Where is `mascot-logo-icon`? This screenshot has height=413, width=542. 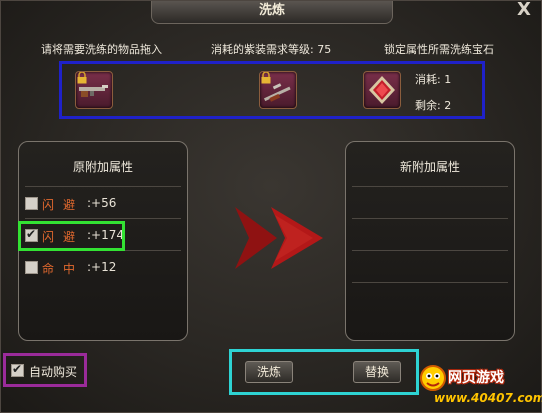 mascot-logo-icon is located at coordinates (433, 378).